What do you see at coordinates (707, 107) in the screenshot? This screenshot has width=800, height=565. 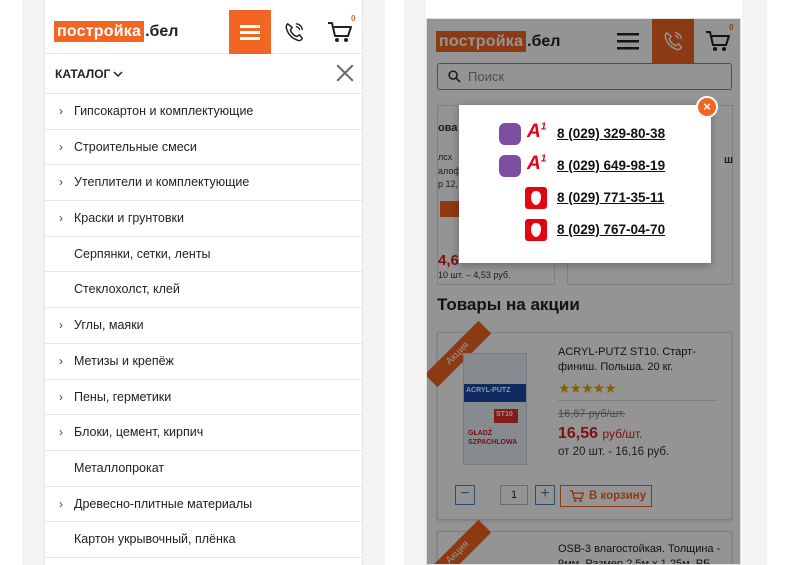 I see `close-modal-button: ×` at bounding box center [707, 107].